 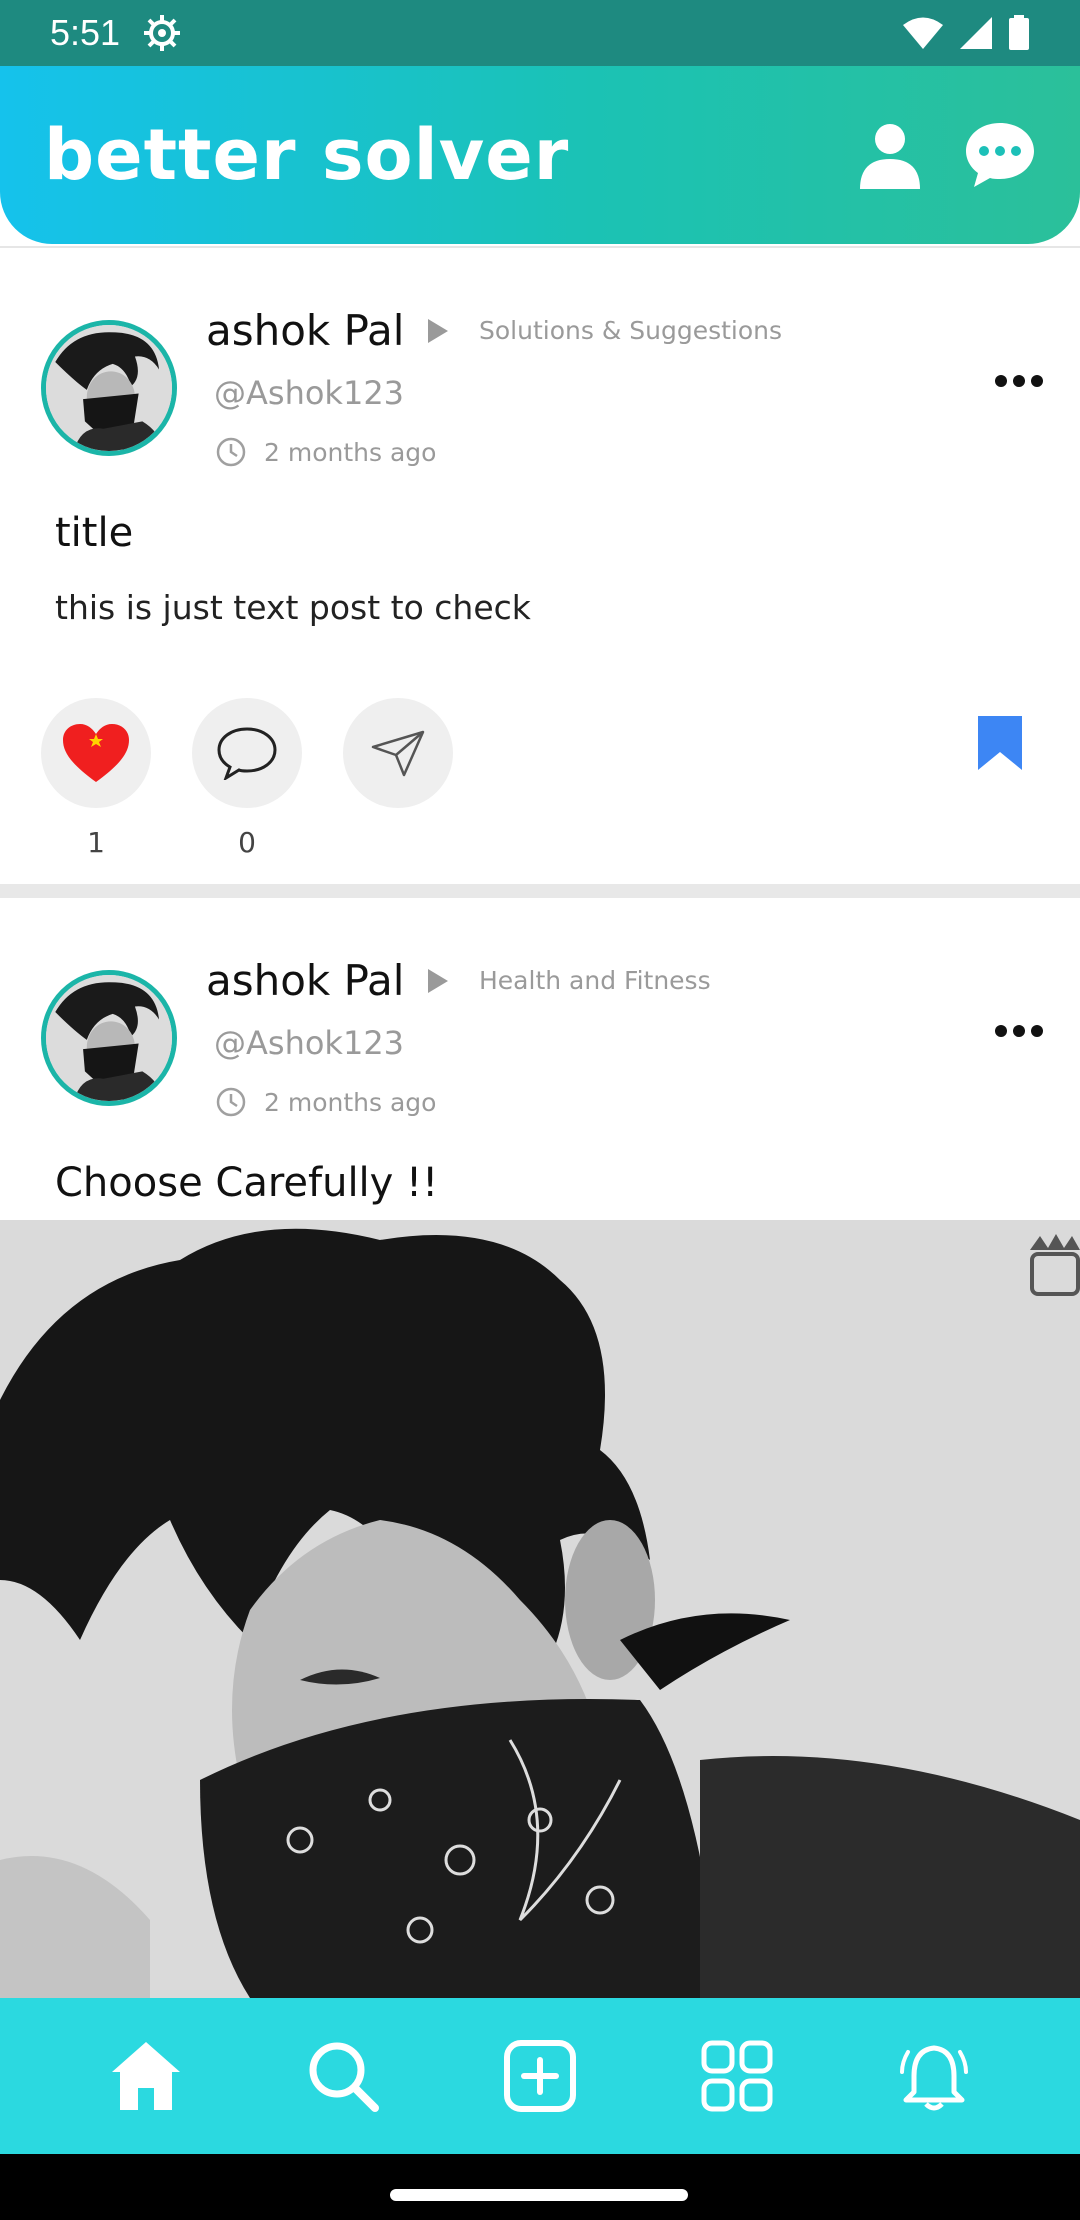 I want to click on profile-icon, so click(x=890, y=155).